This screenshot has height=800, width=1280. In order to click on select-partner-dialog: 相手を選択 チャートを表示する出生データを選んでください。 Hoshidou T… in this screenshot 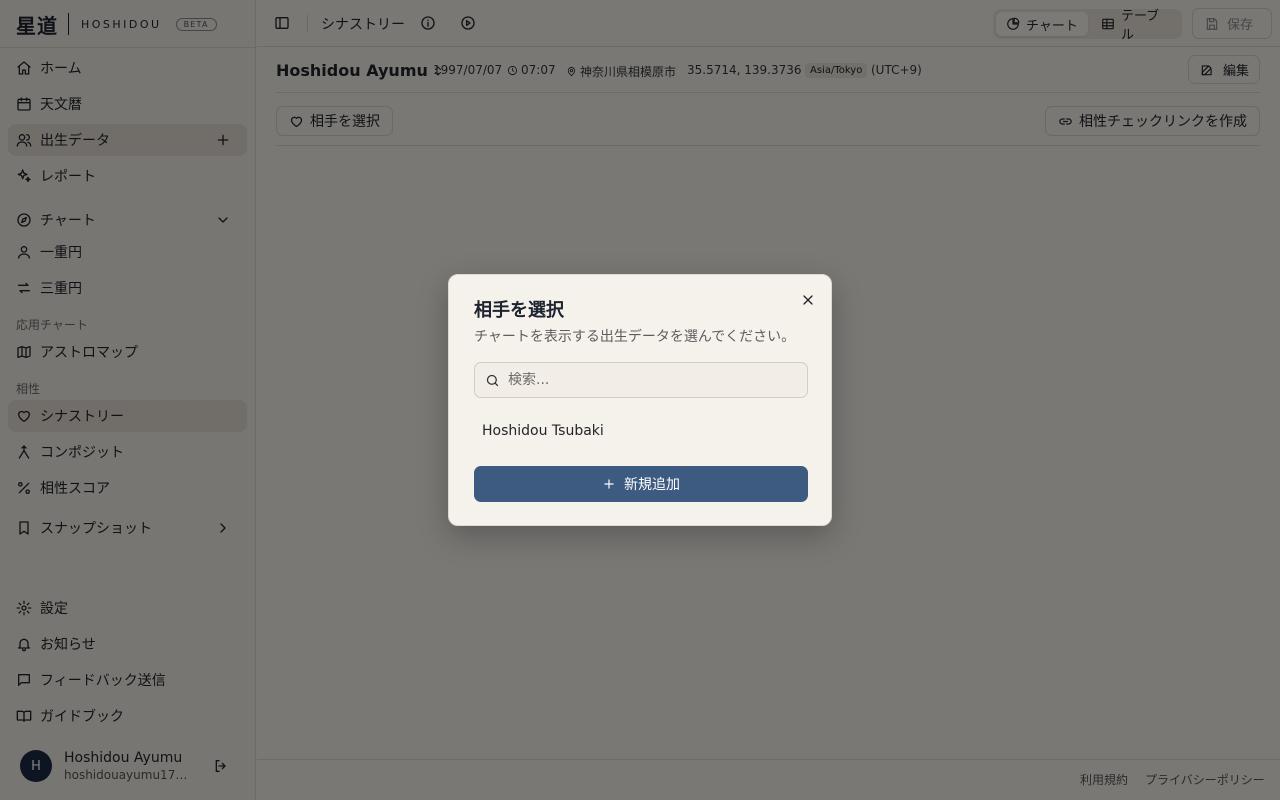, I will do `click(640, 400)`.